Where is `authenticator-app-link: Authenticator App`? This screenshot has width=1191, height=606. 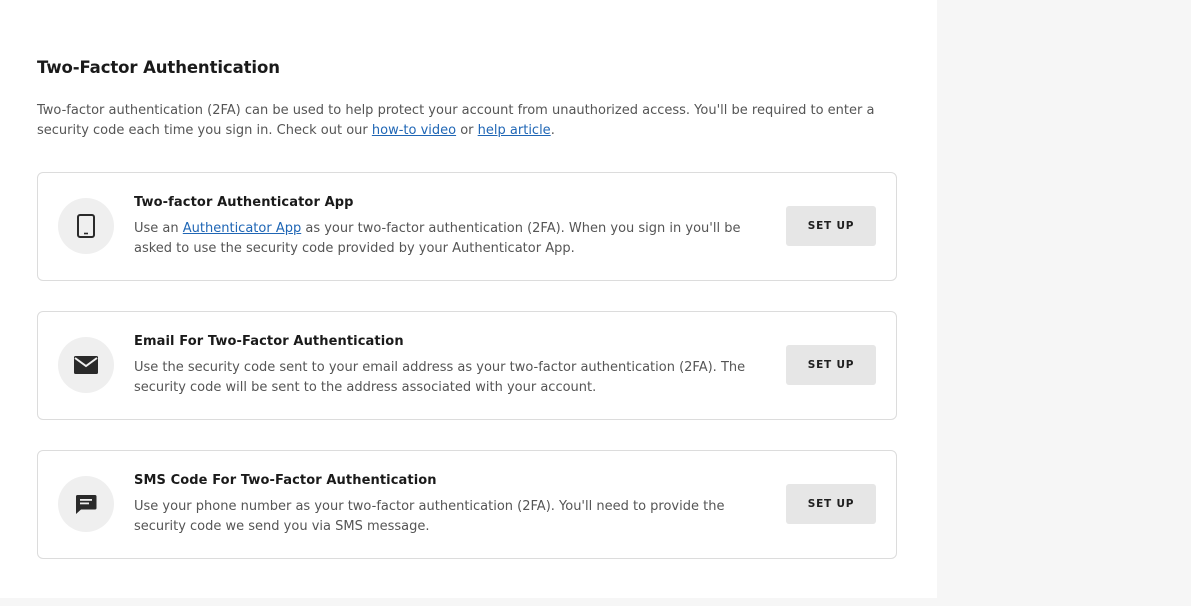
authenticator-app-link: Authenticator App is located at coordinates (242, 228).